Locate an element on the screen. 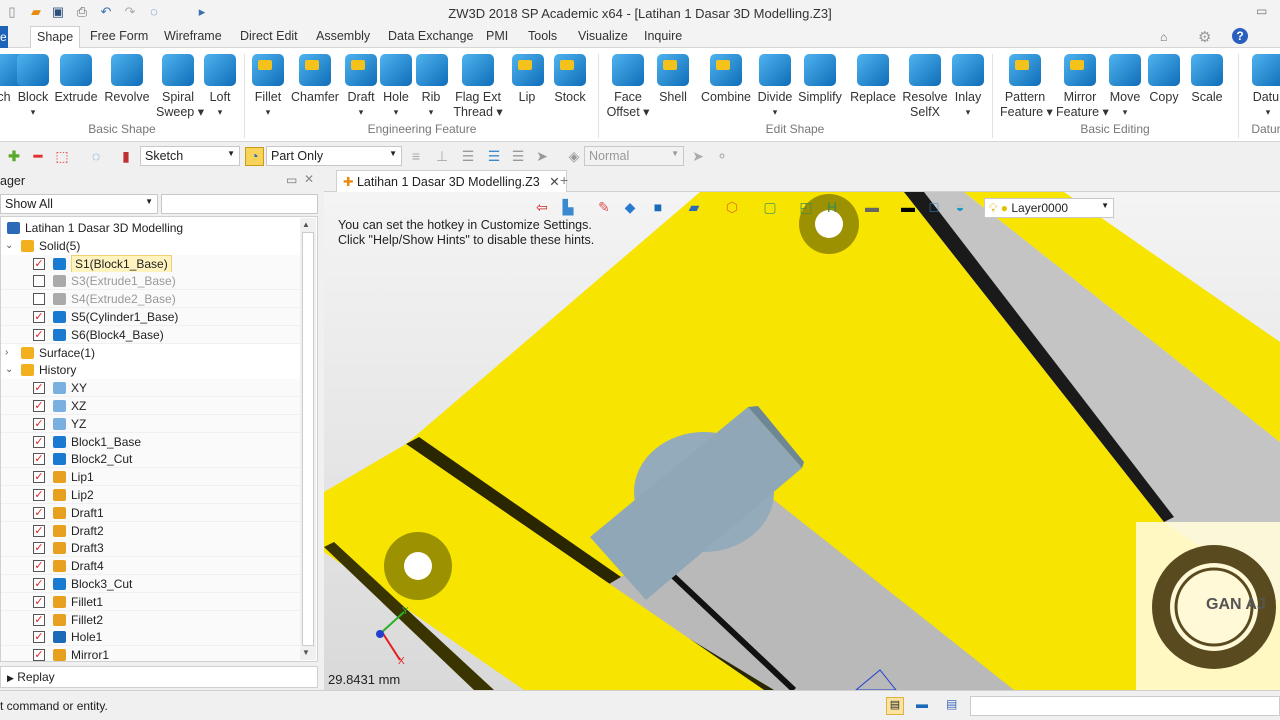 The height and width of the screenshot is (720, 1280). scope-select: Part Only ▼ is located at coordinates (334, 156).